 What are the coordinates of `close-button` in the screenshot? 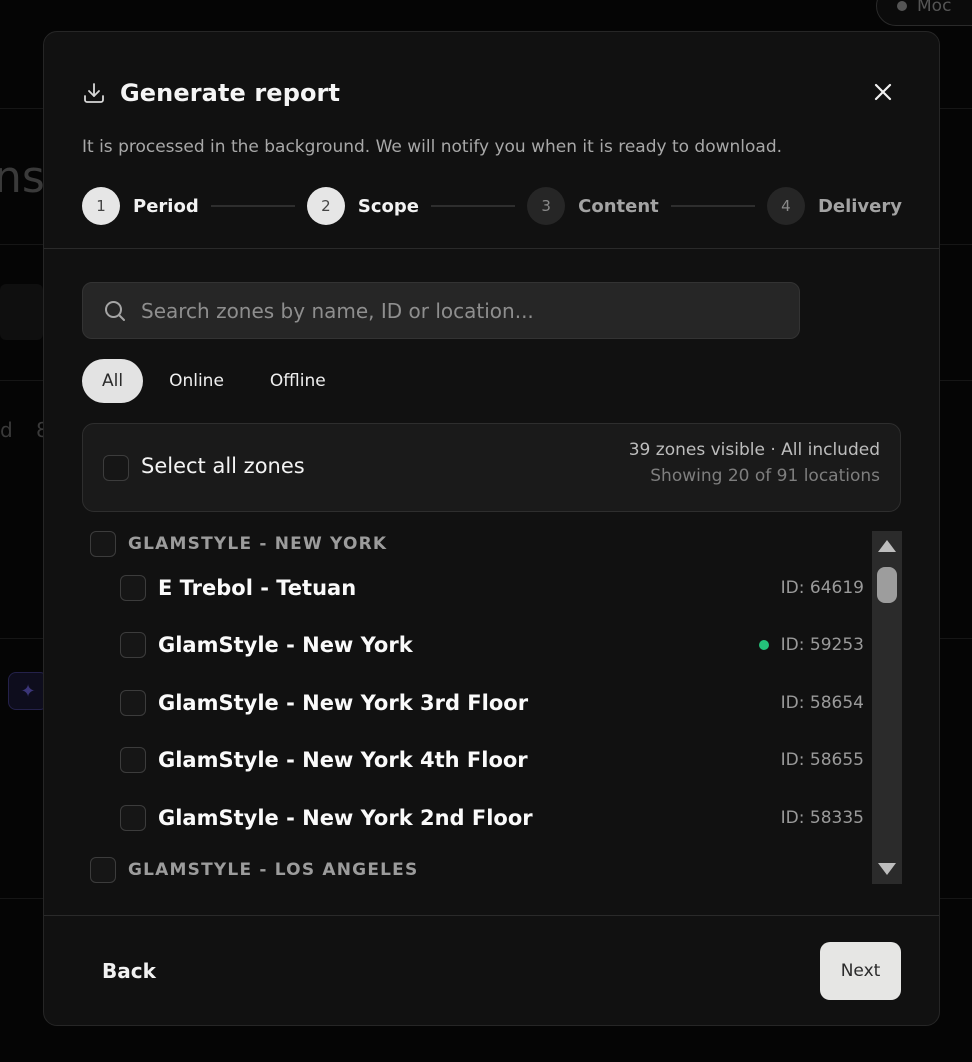 It's located at (883, 92).